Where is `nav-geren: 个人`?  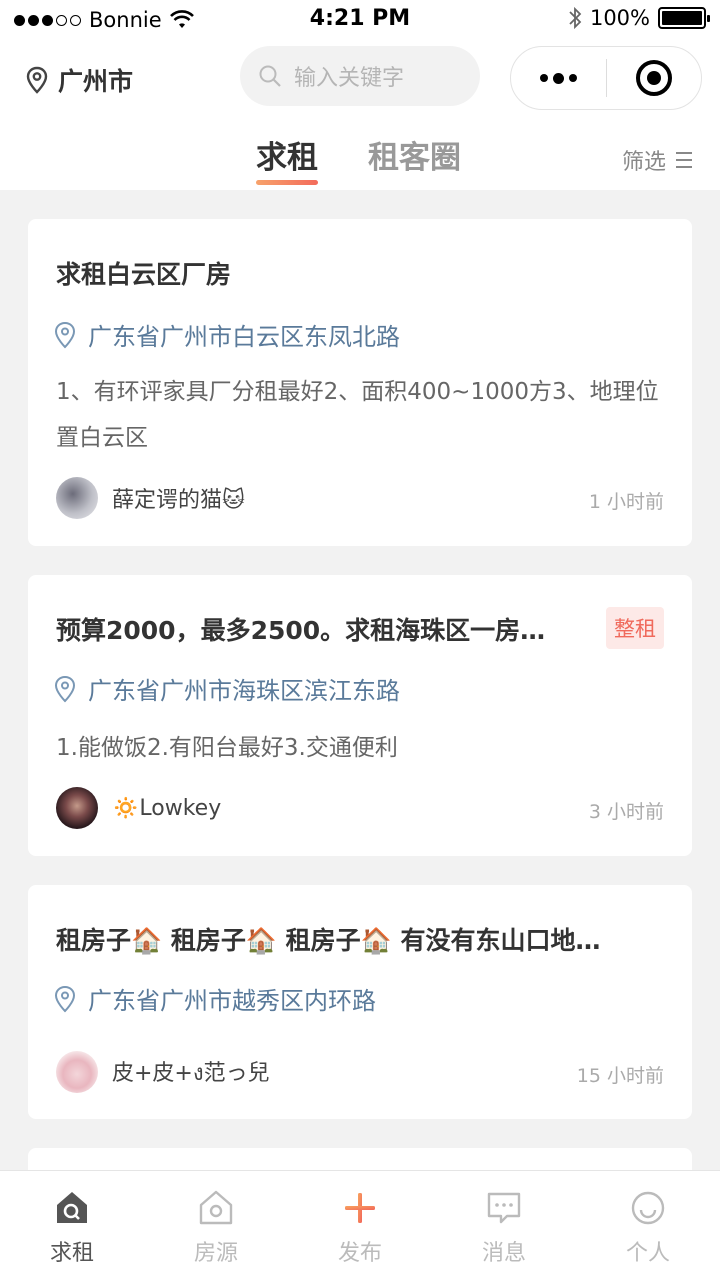 nav-geren: 个人 is located at coordinates (648, 1225).